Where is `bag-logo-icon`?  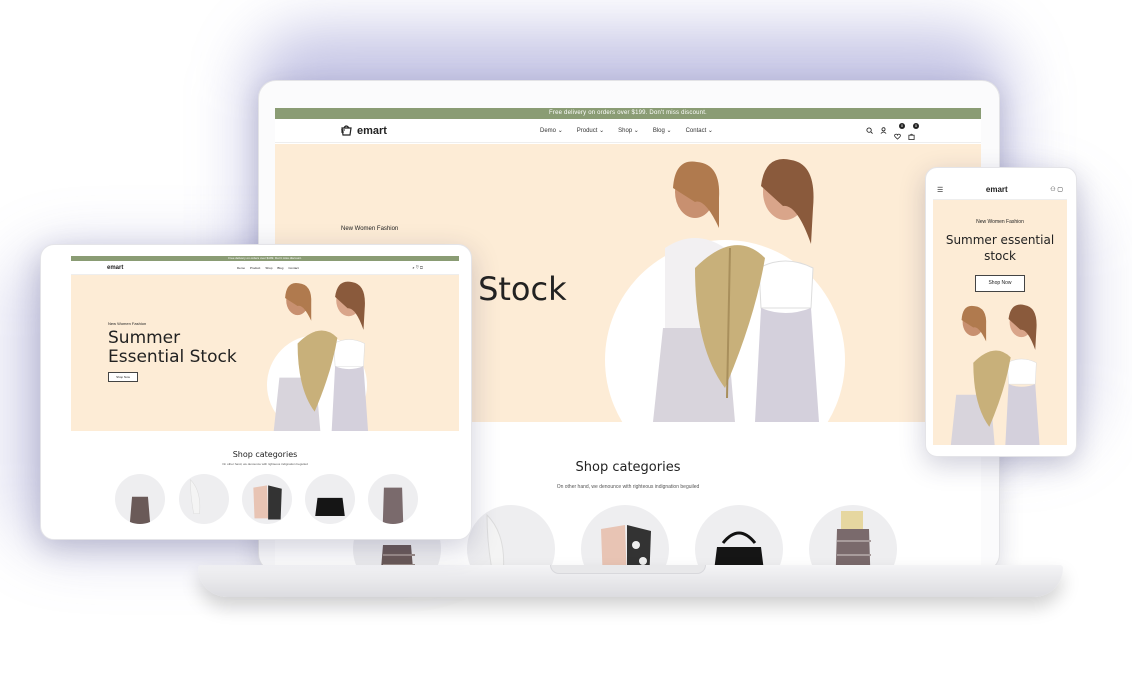
bag-logo-icon is located at coordinates (346, 130).